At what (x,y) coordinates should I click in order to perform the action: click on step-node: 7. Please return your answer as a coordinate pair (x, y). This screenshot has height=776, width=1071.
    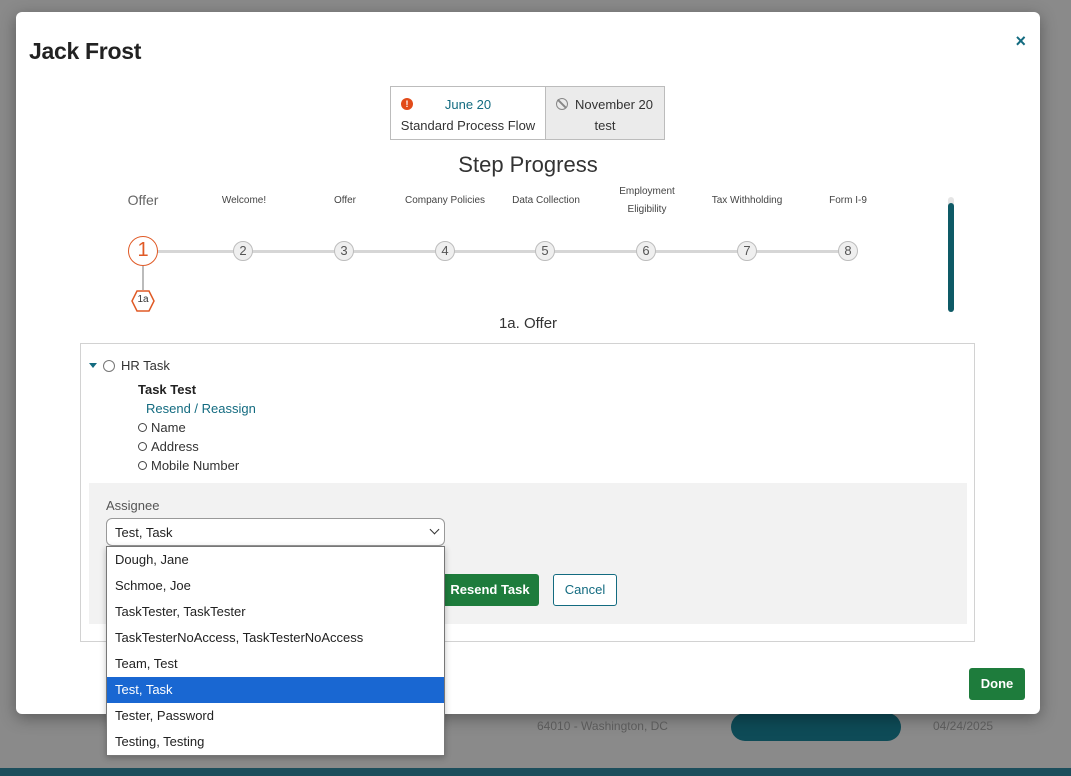
    Looking at the image, I should click on (747, 251).